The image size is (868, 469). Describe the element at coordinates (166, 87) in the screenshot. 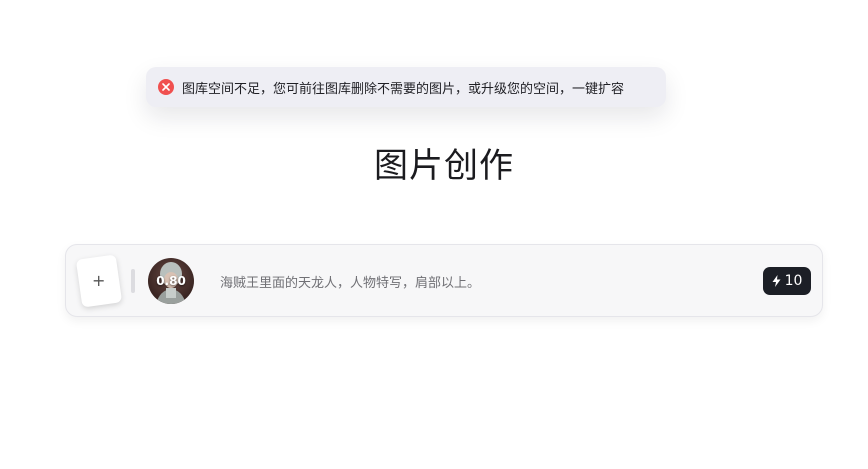

I see `error-circle-icon` at that location.